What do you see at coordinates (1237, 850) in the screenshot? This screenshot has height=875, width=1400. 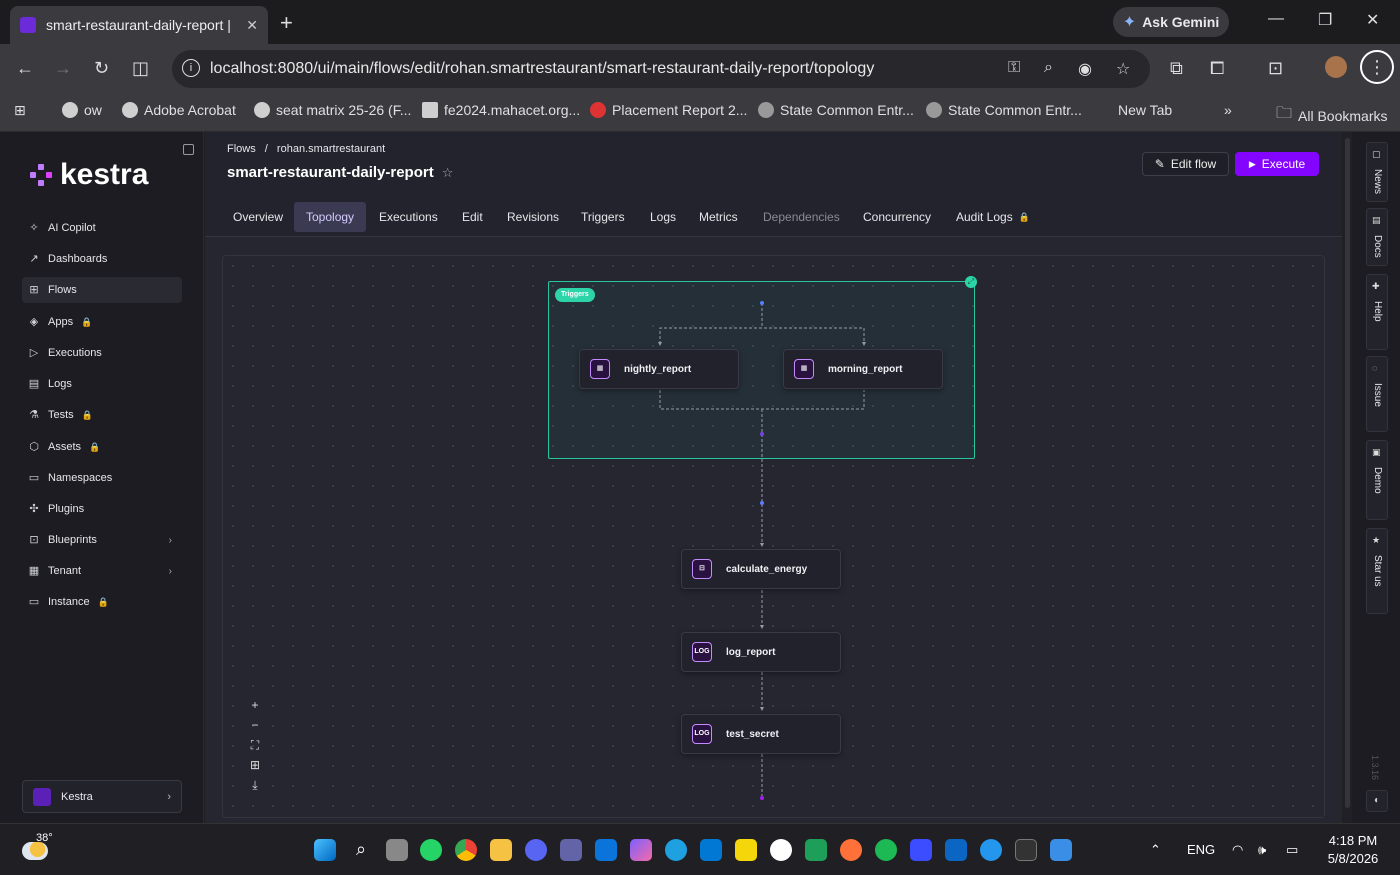 I see `wifi-icon: ◠` at bounding box center [1237, 850].